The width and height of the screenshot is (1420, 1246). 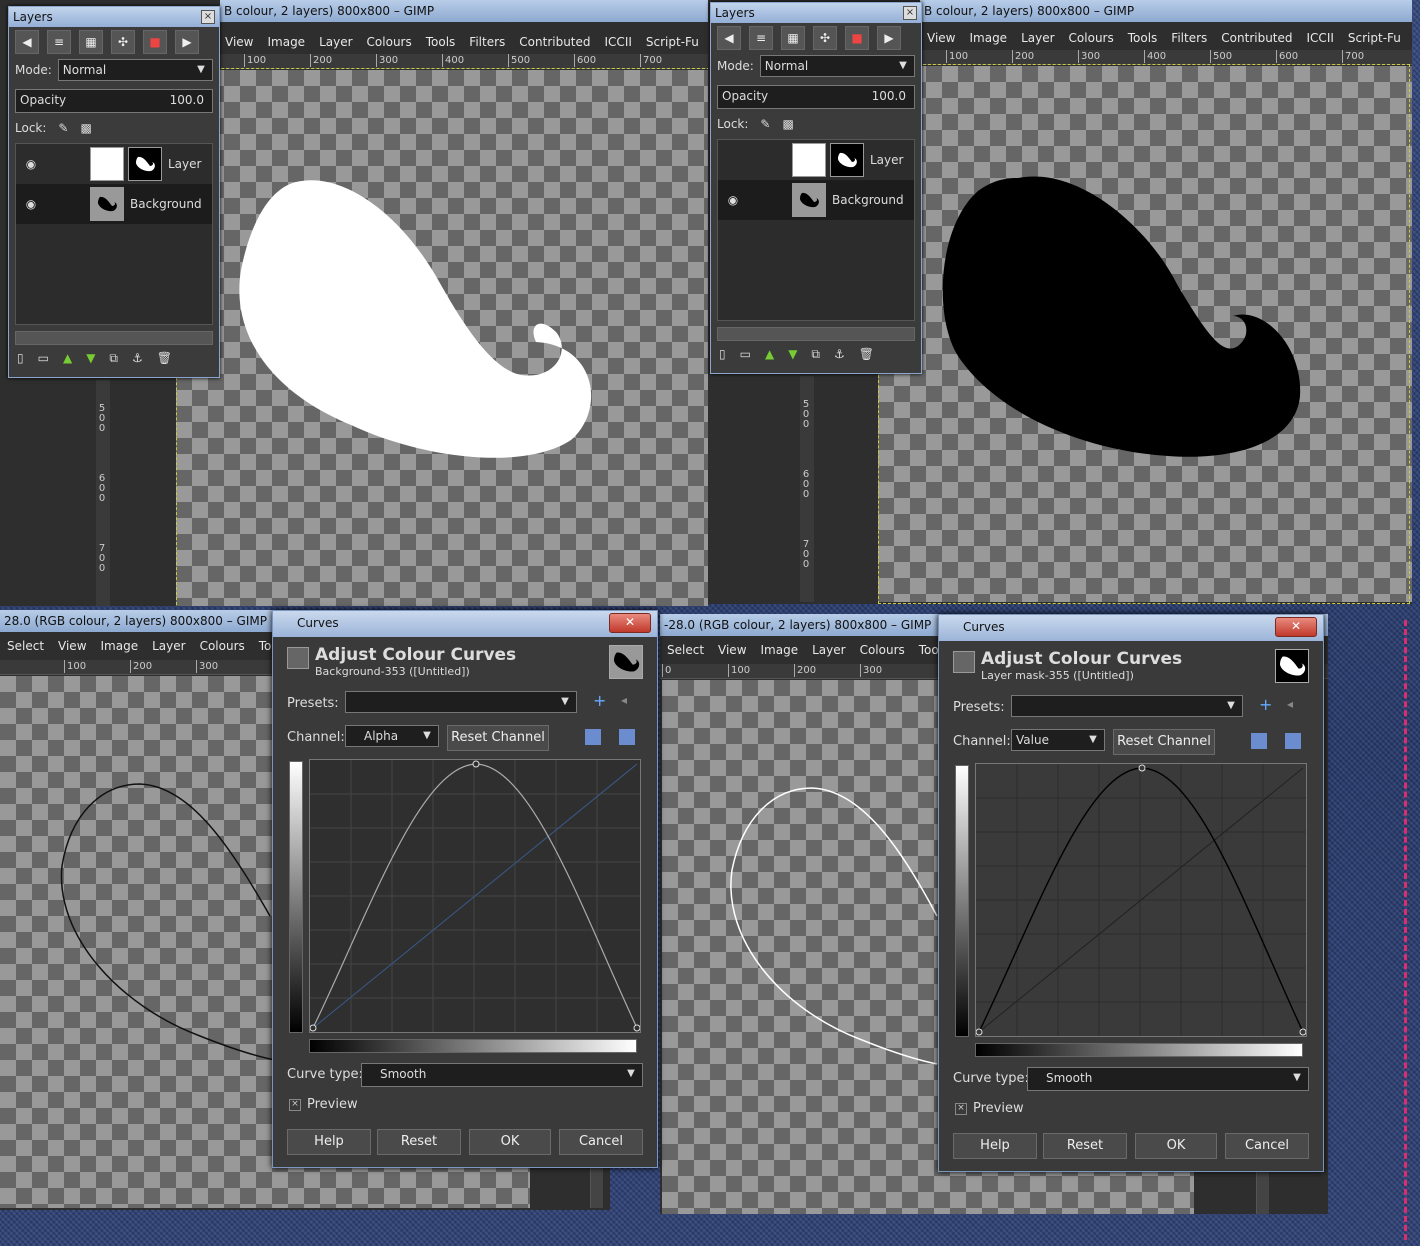 What do you see at coordinates (816, 160) in the screenshot?
I see `layer-row-layer: Layer` at bounding box center [816, 160].